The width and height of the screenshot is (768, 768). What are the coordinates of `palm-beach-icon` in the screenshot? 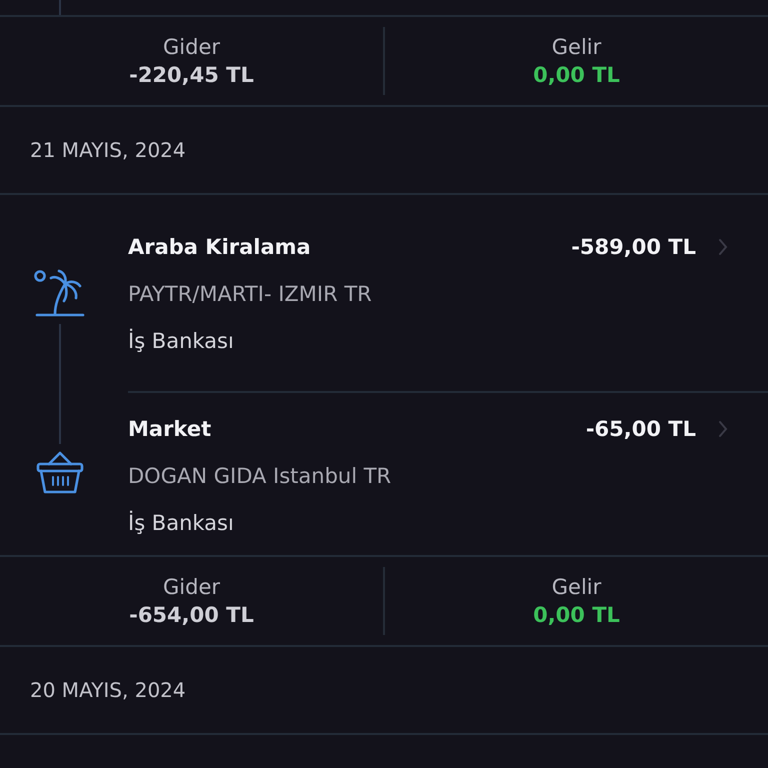 It's located at (60, 293).